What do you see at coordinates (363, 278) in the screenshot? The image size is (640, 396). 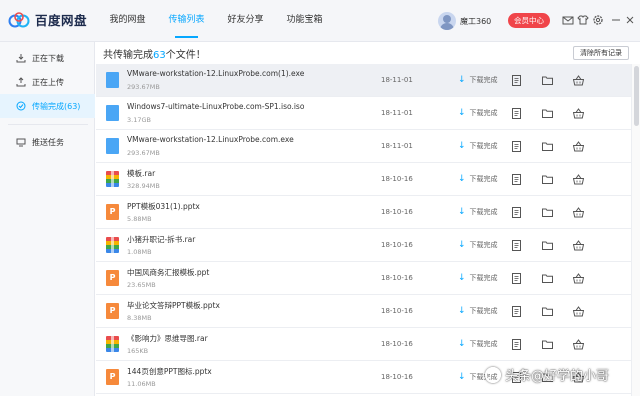 I see `file-row: P 中国风商务汇报模板.ppt 23.65MB 18-10-16 ↓ 下载完成` at bounding box center [363, 278].